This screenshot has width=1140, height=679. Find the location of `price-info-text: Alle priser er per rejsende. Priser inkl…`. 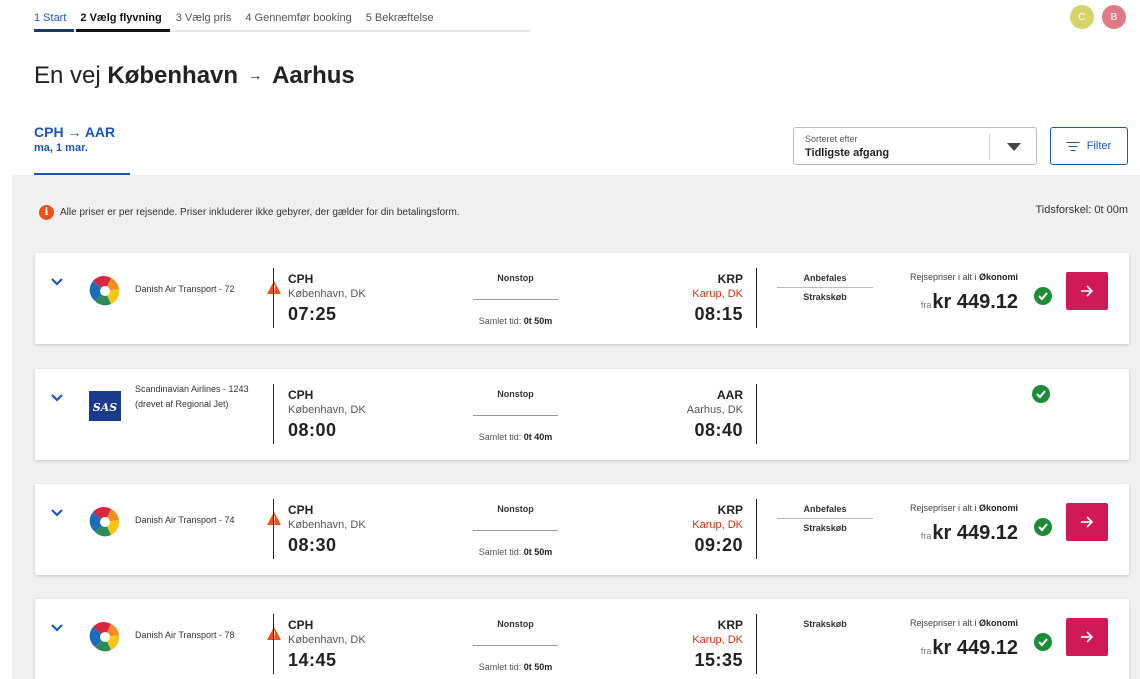

price-info-text: Alle priser er per rejsende. Priser inkl… is located at coordinates (260, 212).